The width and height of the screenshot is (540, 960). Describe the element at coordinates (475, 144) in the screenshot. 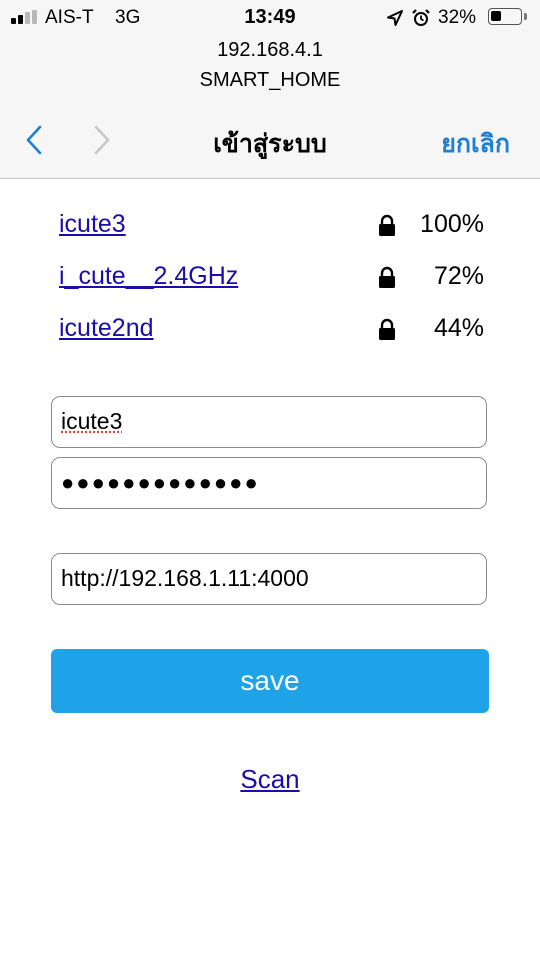

I see `cancel-button: ยกเลิก` at that location.